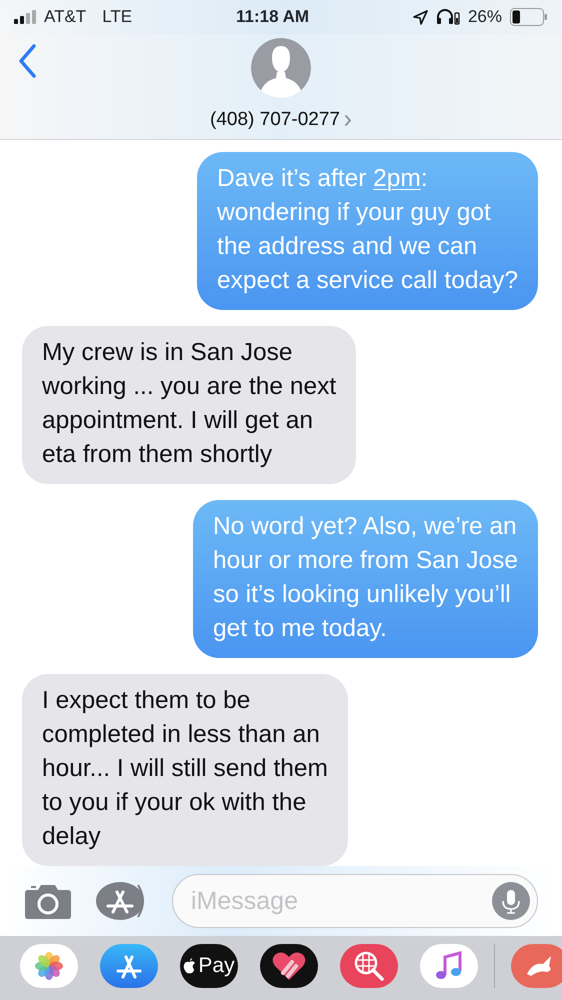  I want to click on heart-icon, so click(289, 966).